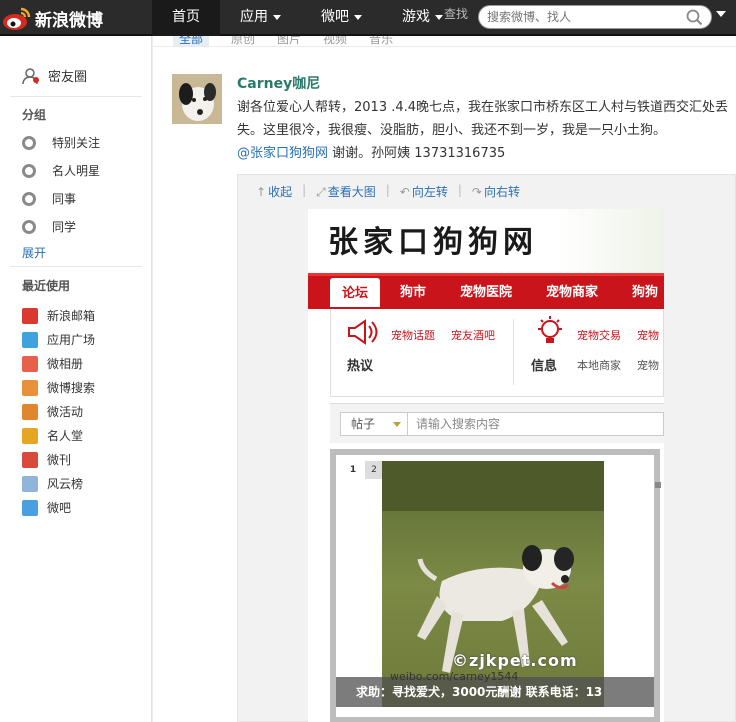 This screenshot has height=722, width=736. Describe the element at coordinates (346, 191) in the screenshot. I see `view-large-button: ⤢ 查看大图` at that location.